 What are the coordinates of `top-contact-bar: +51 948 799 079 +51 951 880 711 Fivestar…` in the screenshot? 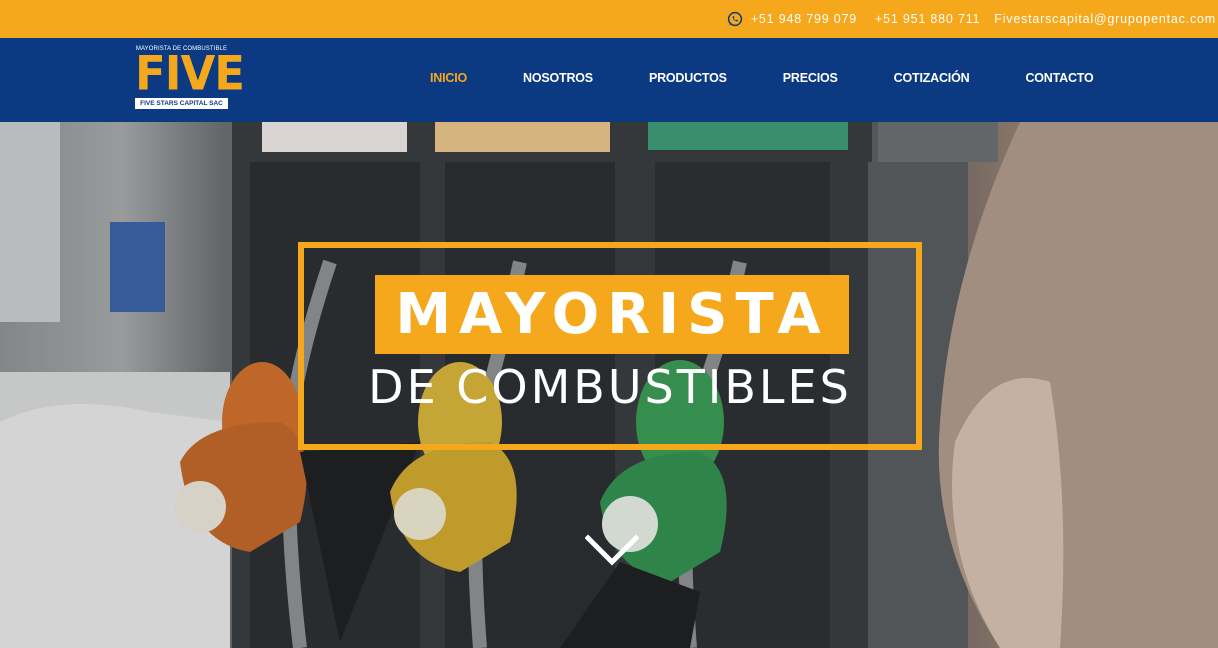 It's located at (609, 19).